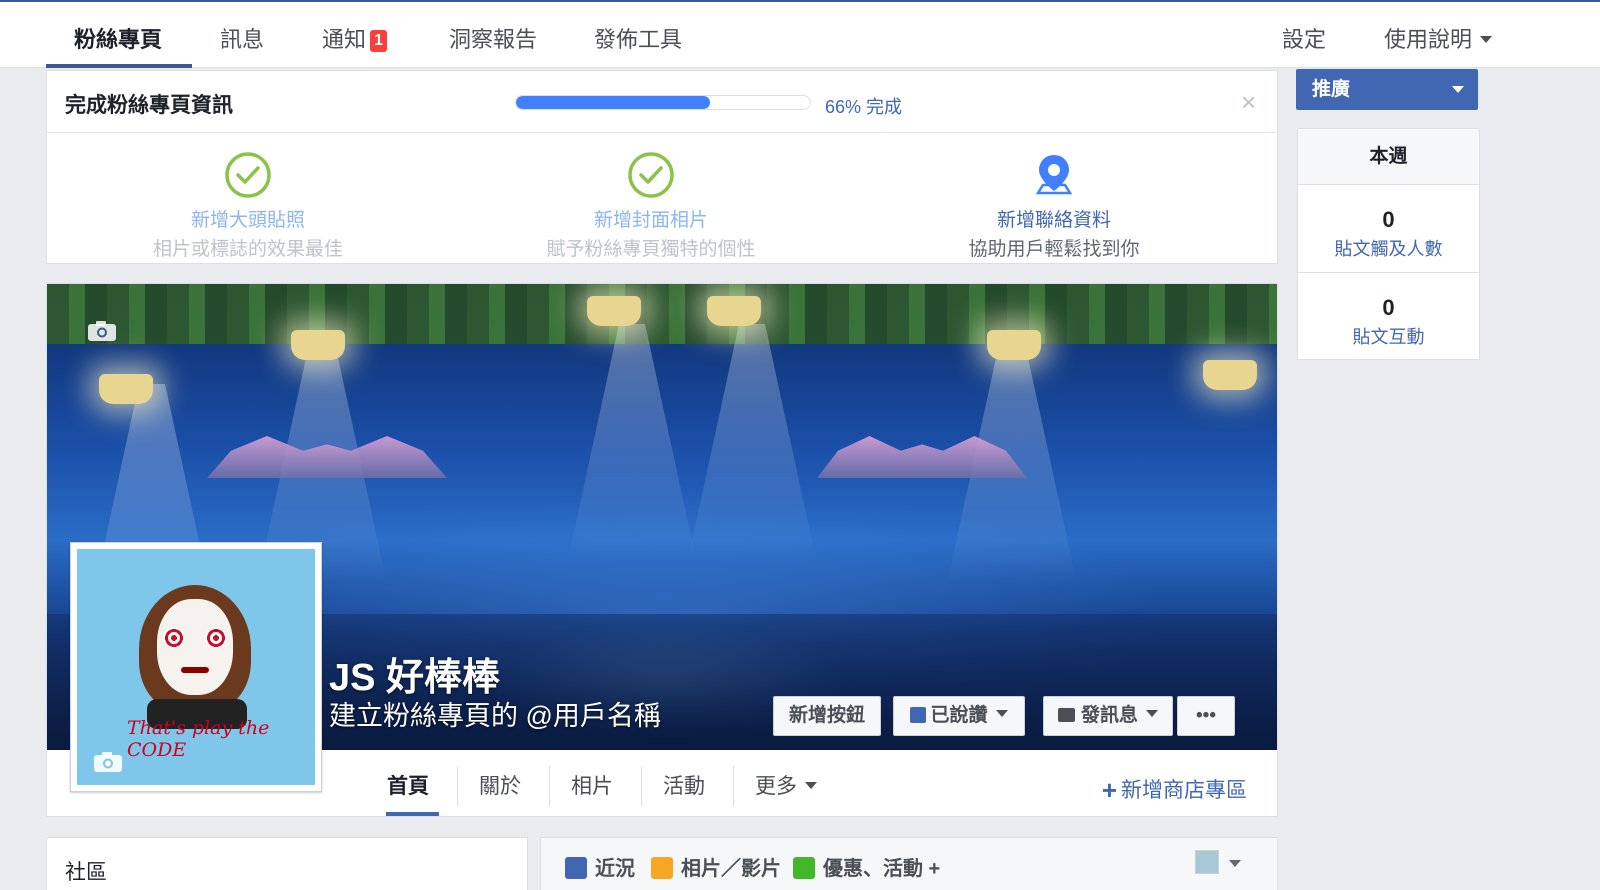  Describe the element at coordinates (1109, 790) in the screenshot. I see `plus-icon: +` at that location.